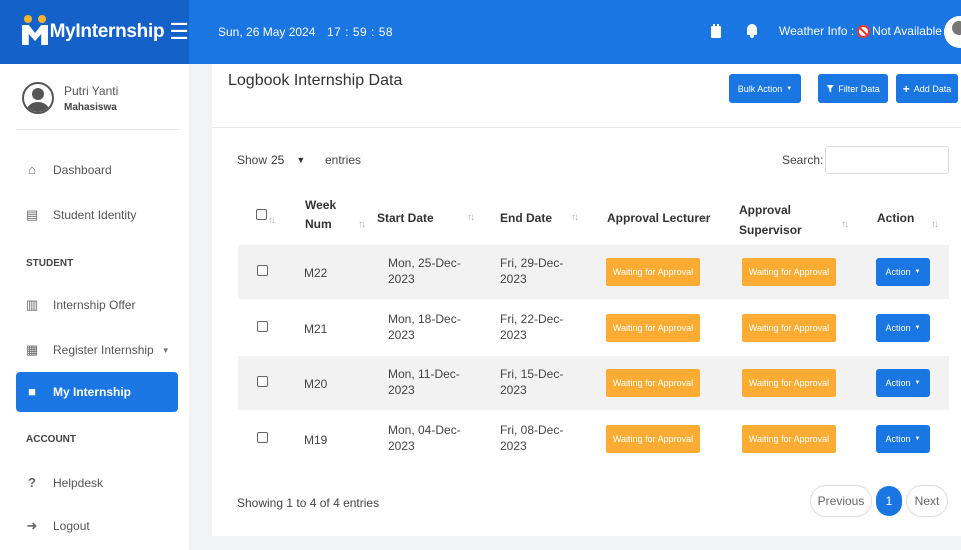  What do you see at coordinates (424, 374) in the screenshot?
I see `start-date-line: Mon, 11-Dec-` at bounding box center [424, 374].